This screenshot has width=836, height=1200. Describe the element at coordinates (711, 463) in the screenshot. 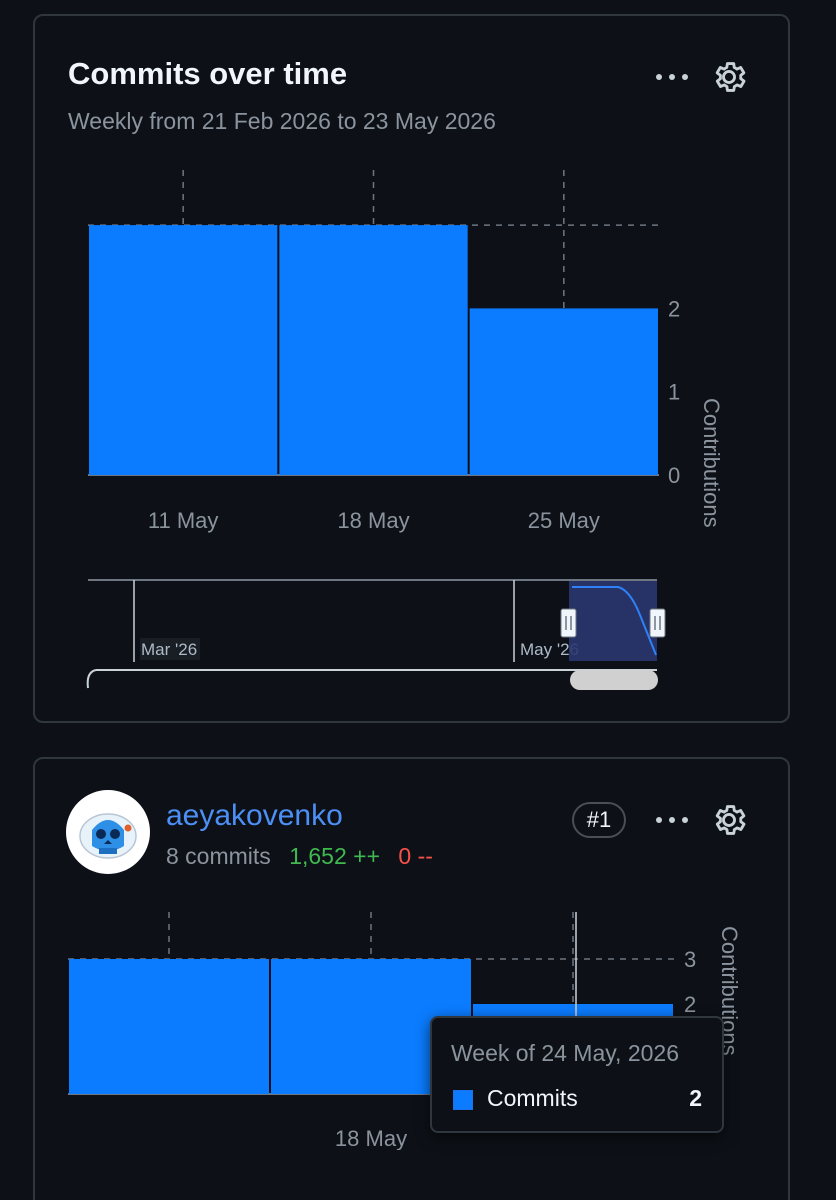

I see `y-axis-label: Contributions` at that location.